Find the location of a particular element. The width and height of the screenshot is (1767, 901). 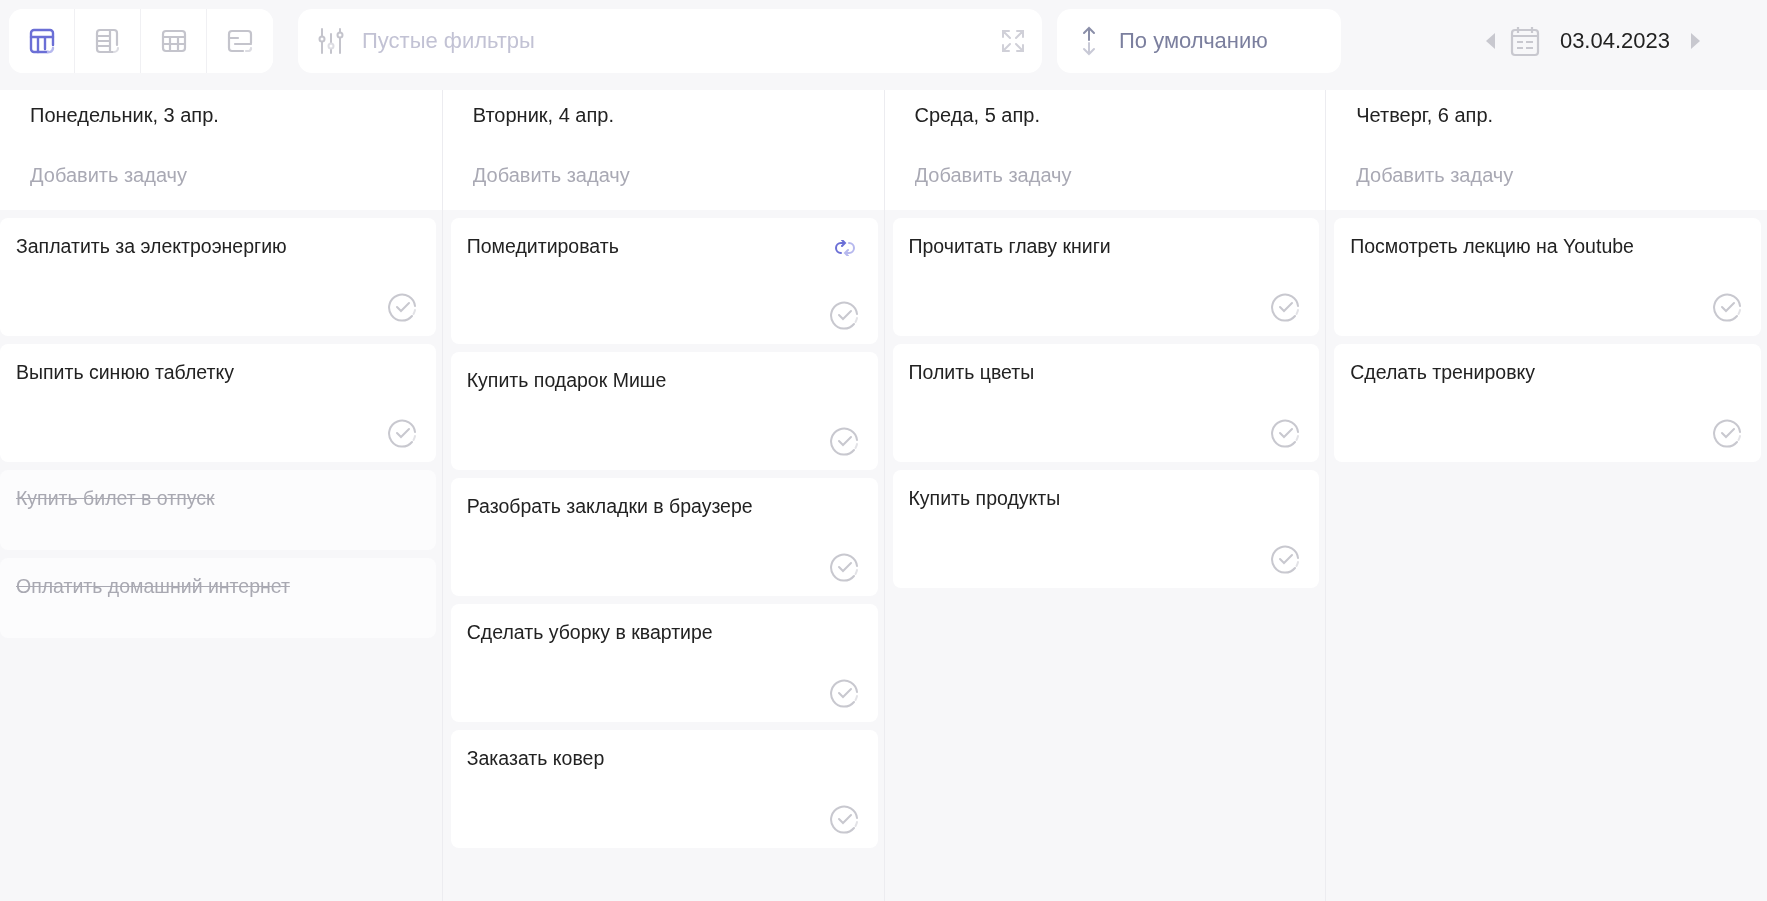

task-card: Купить продукты is located at coordinates (1106, 529).